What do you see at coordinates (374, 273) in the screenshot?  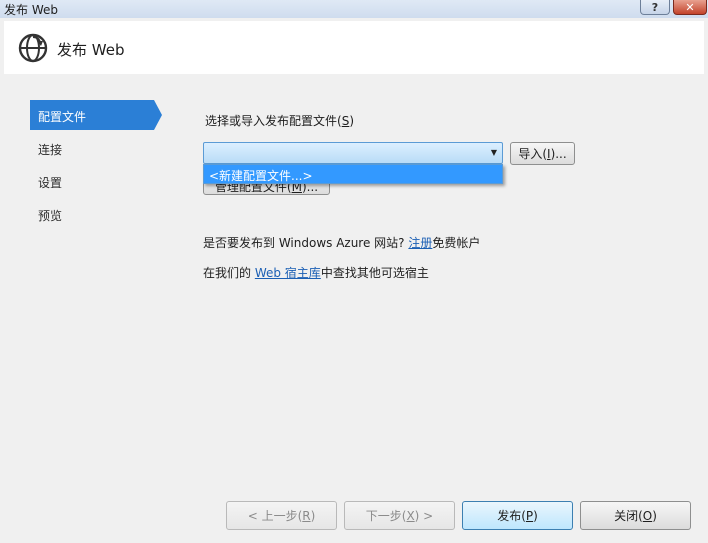 I see `hosts-text-after: 中查找其他可选宿主` at bounding box center [374, 273].